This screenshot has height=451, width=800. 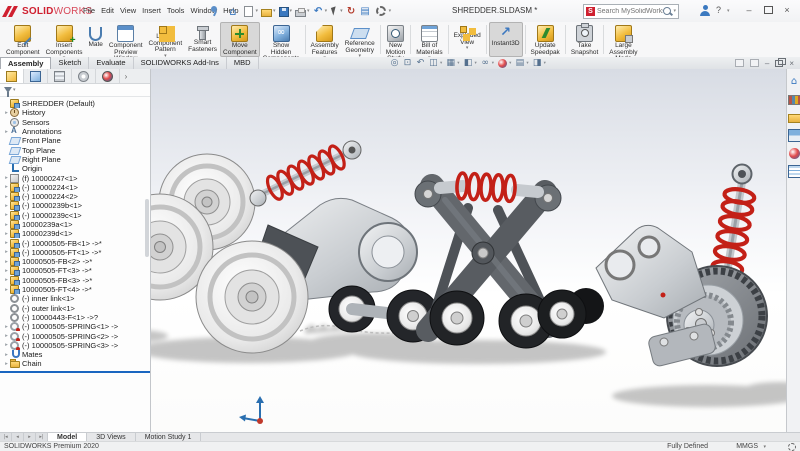 What do you see at coordinates (75, 242) in the screenshot?
I see `tree-item-10000505-fb-1: ▸(-) 10000505-FB<1> ->*` at bounding box center [75, 242].